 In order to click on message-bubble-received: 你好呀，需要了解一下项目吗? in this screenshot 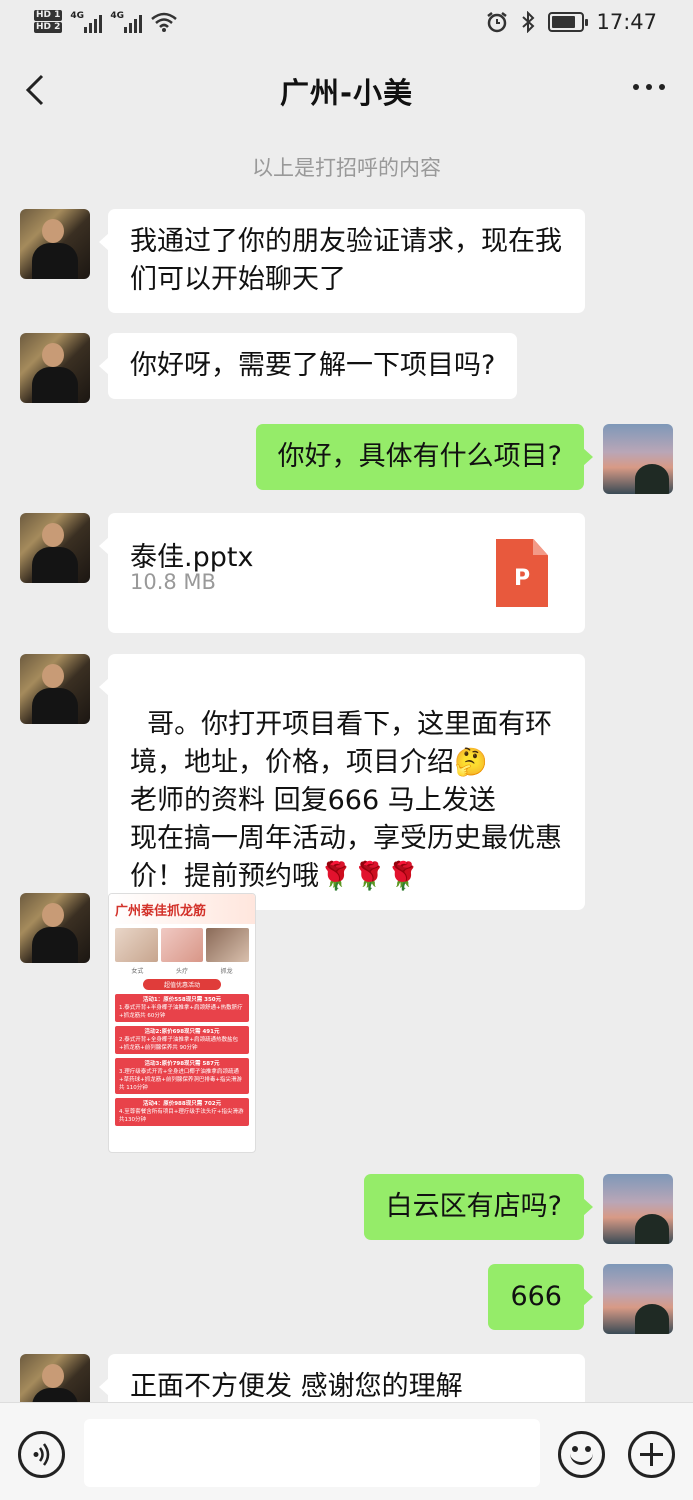, I will do `click(308, 366)`.